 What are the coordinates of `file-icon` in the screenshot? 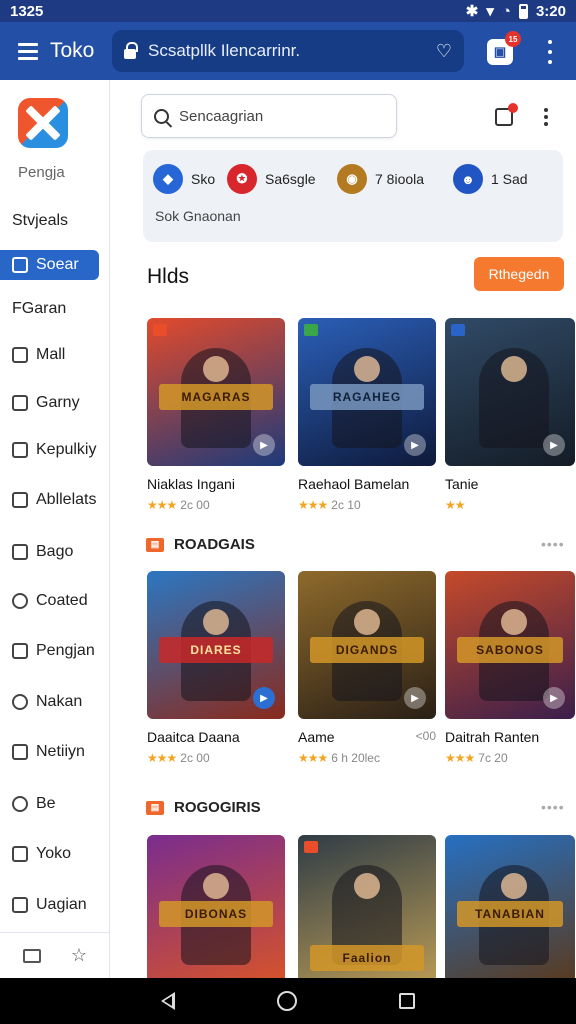 It's located at (20, 651).